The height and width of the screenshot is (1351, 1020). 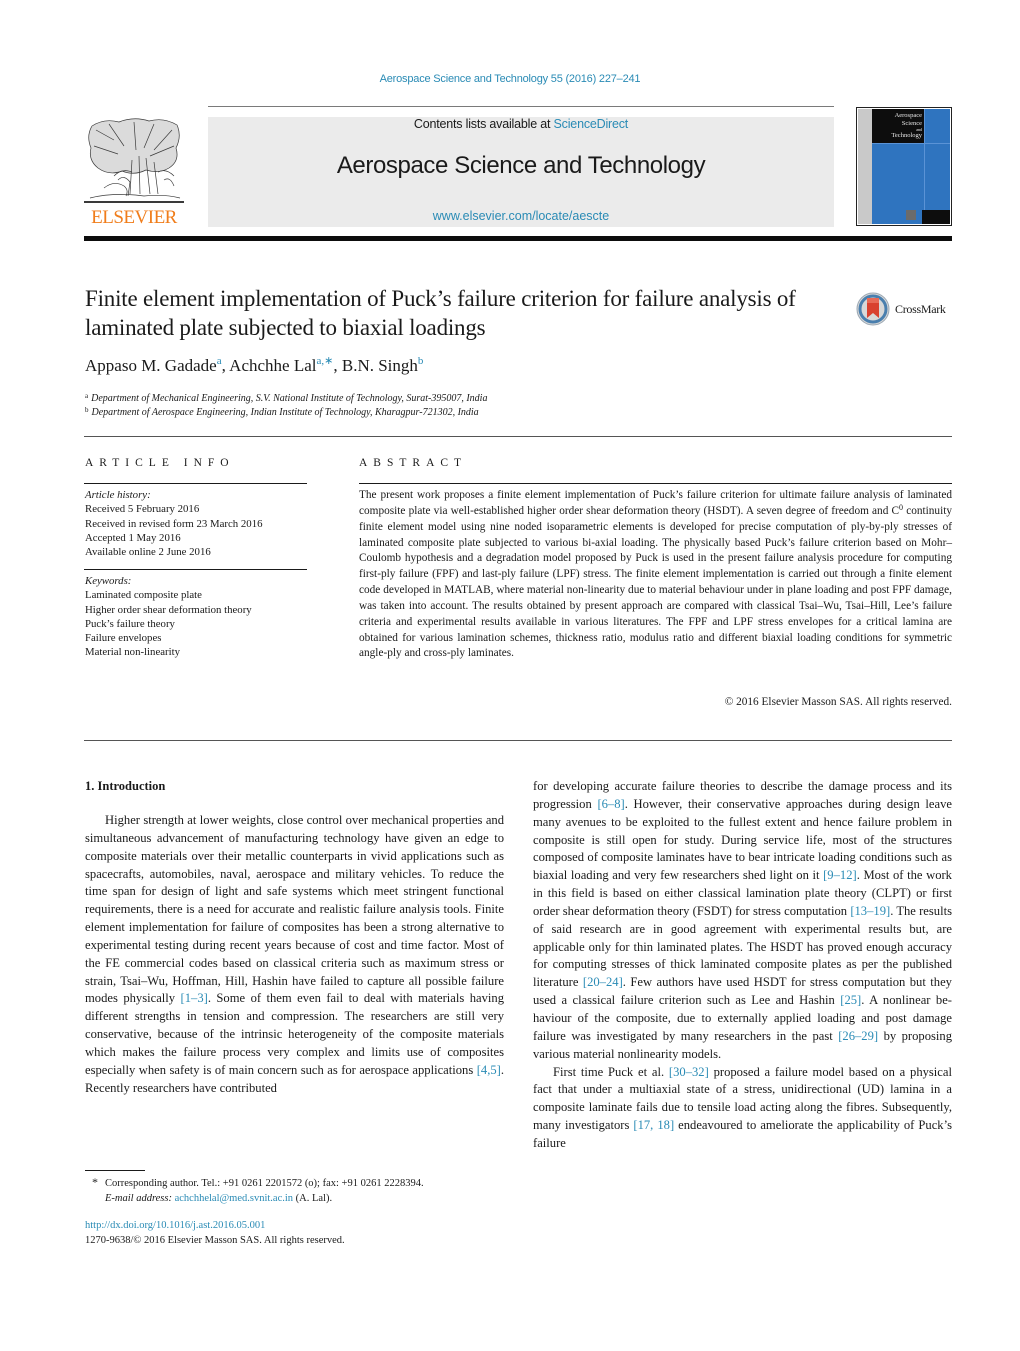 What do you see at coordinates (325, 361) in the screenshot?
I see `author-affiliation-mark: a,∗` at bounding box center [325, 361].